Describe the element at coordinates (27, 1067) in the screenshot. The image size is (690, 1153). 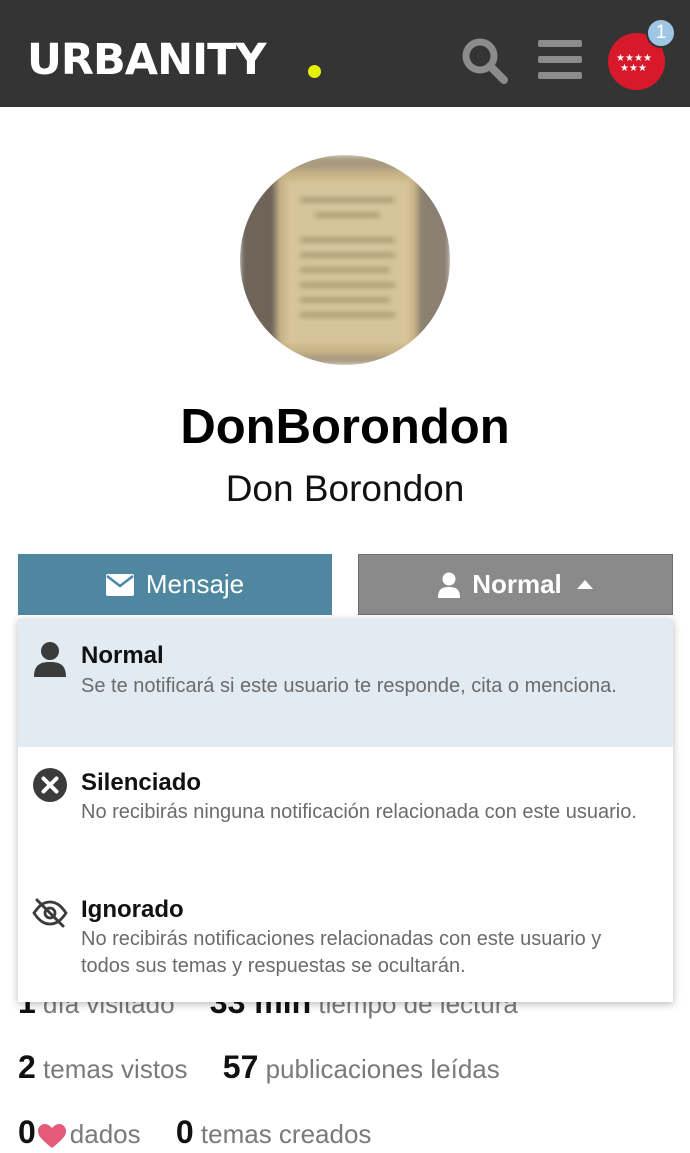
I see `topics-viewed-value: 2` at that location.